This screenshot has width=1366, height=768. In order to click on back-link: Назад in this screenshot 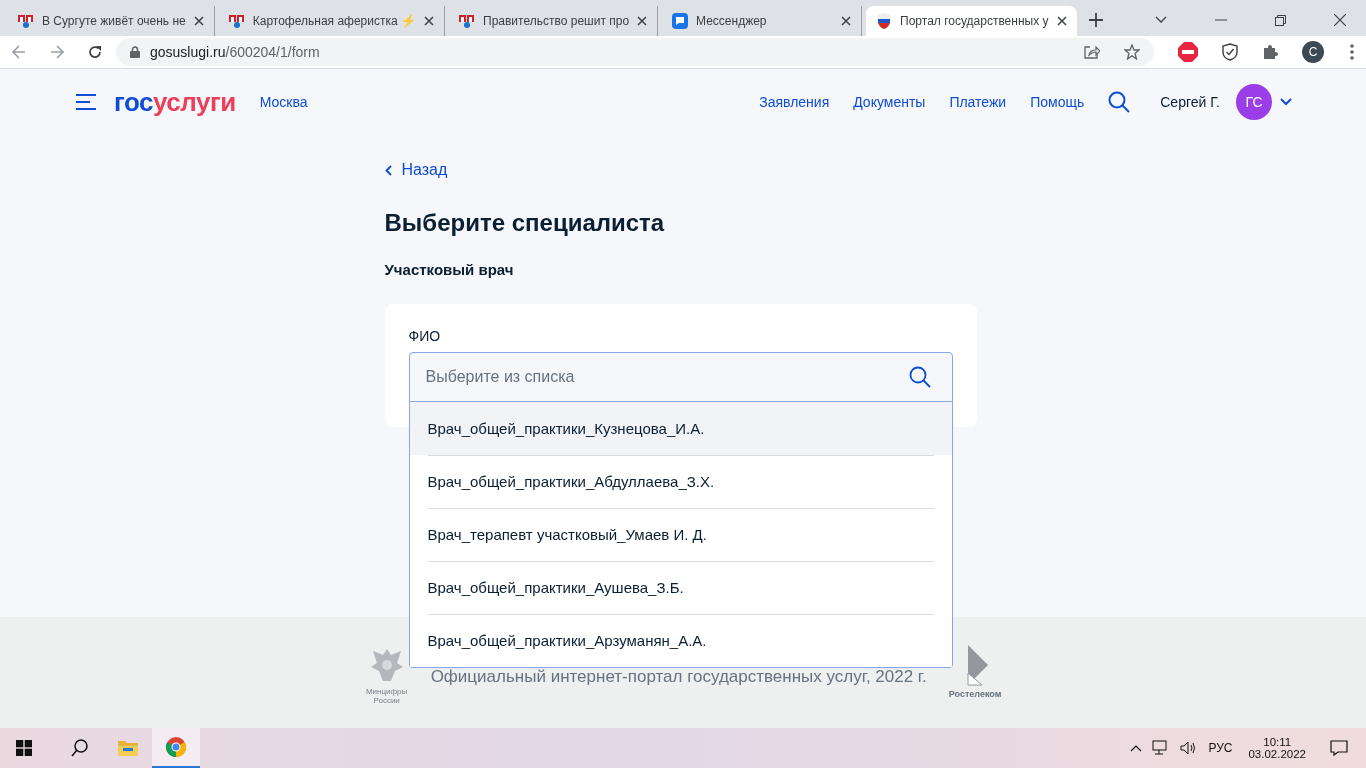, I will do `click(416, 170)`.